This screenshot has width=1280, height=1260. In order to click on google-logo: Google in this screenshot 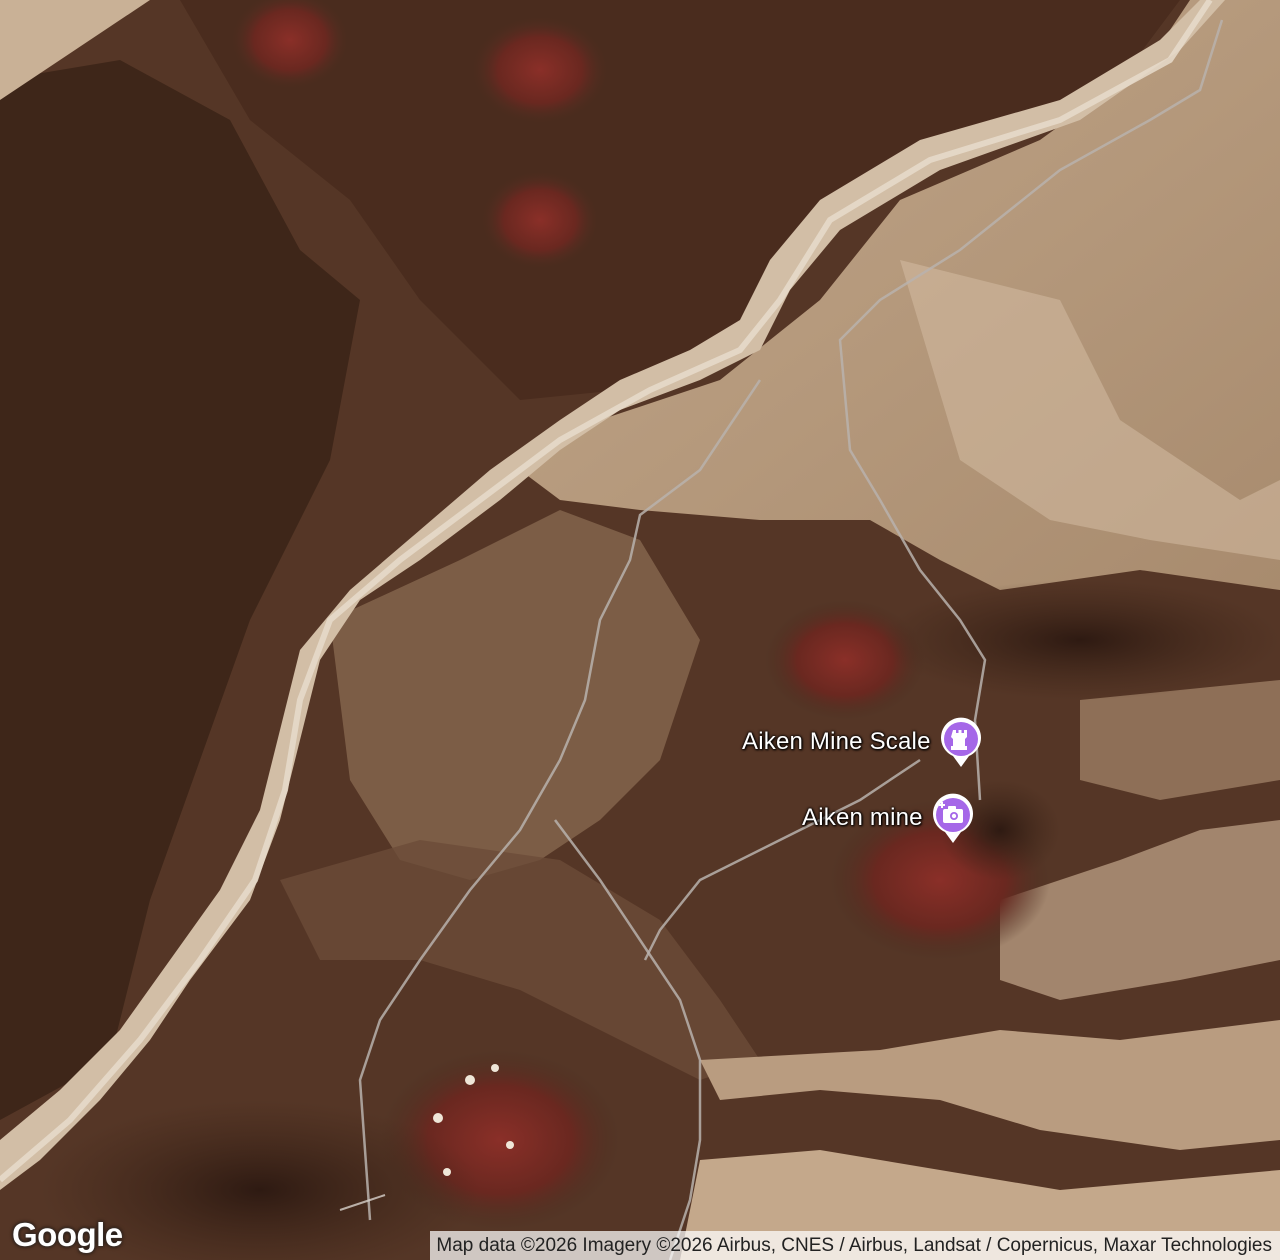, I will do `click(67, 1234)`.